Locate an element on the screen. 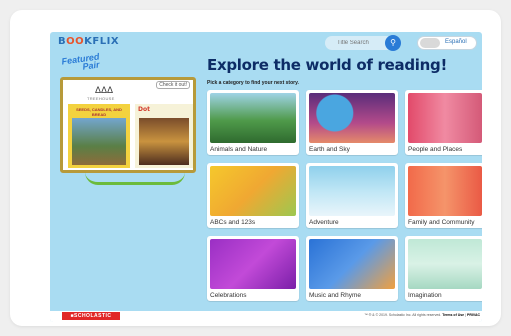  magnifier-icon: ⚲ is located at coordinates (393, 42).